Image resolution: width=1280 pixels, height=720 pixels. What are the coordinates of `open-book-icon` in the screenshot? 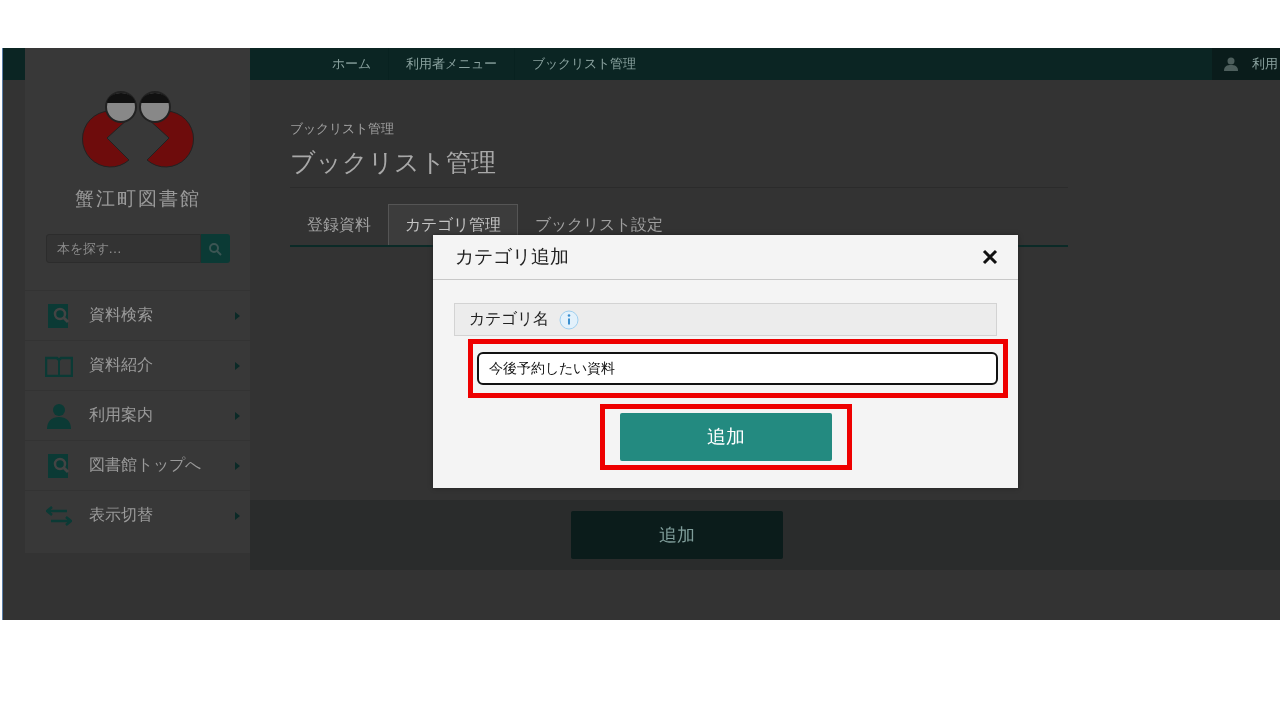 It's located at (59, 365).